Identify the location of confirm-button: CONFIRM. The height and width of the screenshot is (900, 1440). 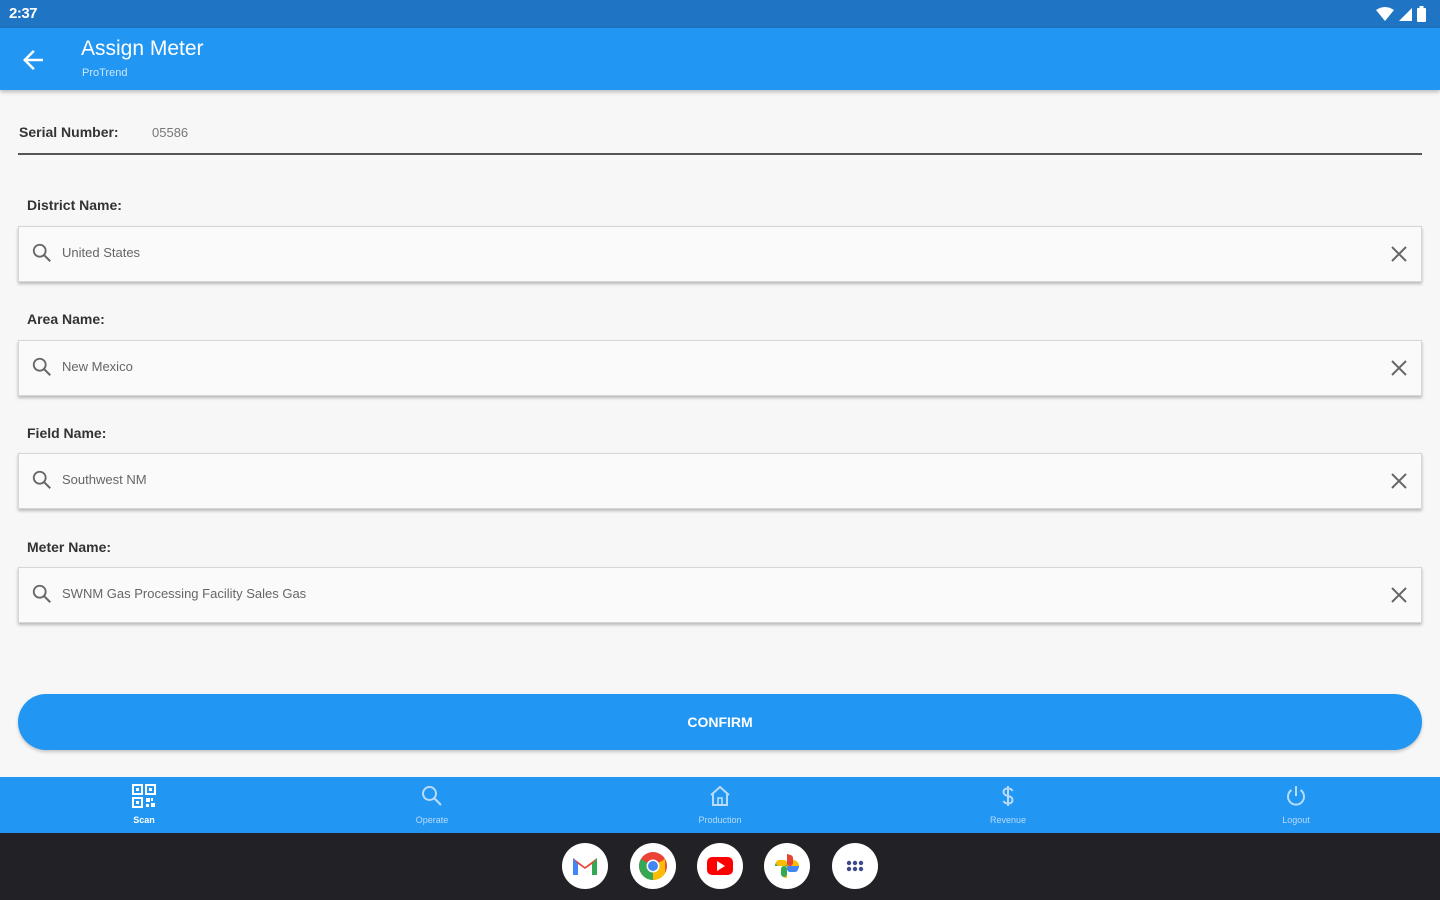
(720, 722).